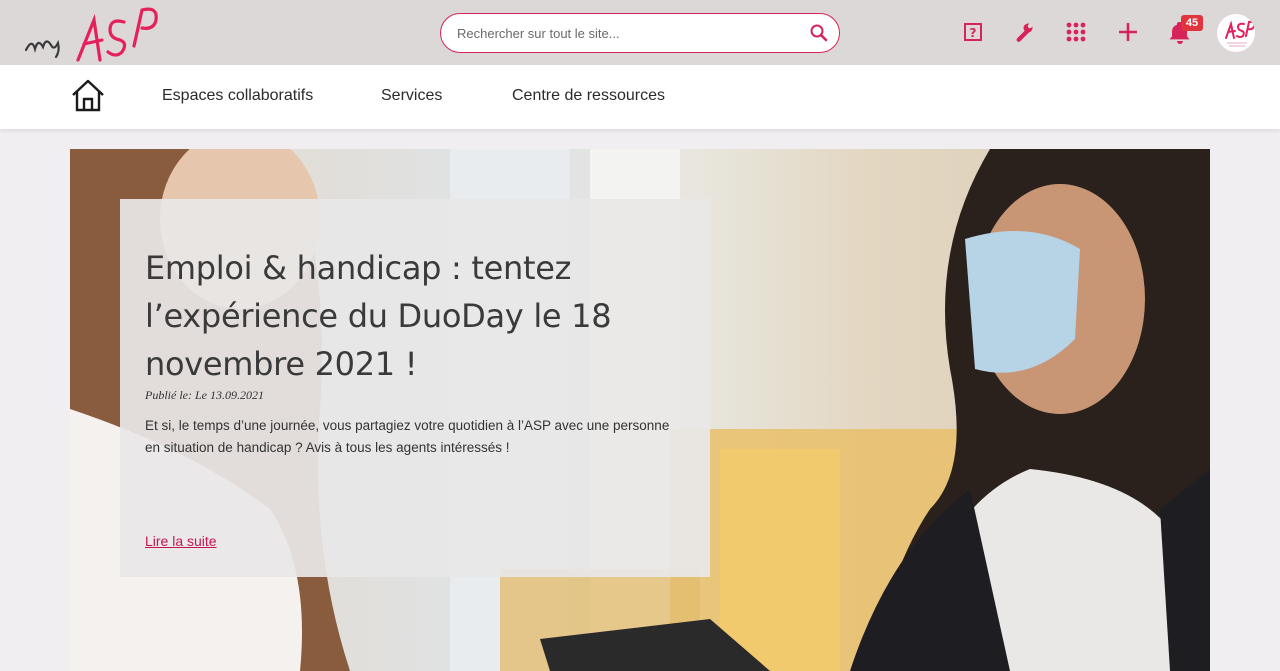 The image size is (1280, 671). I want to click on notification-badge: 45, so click(1192, 23).